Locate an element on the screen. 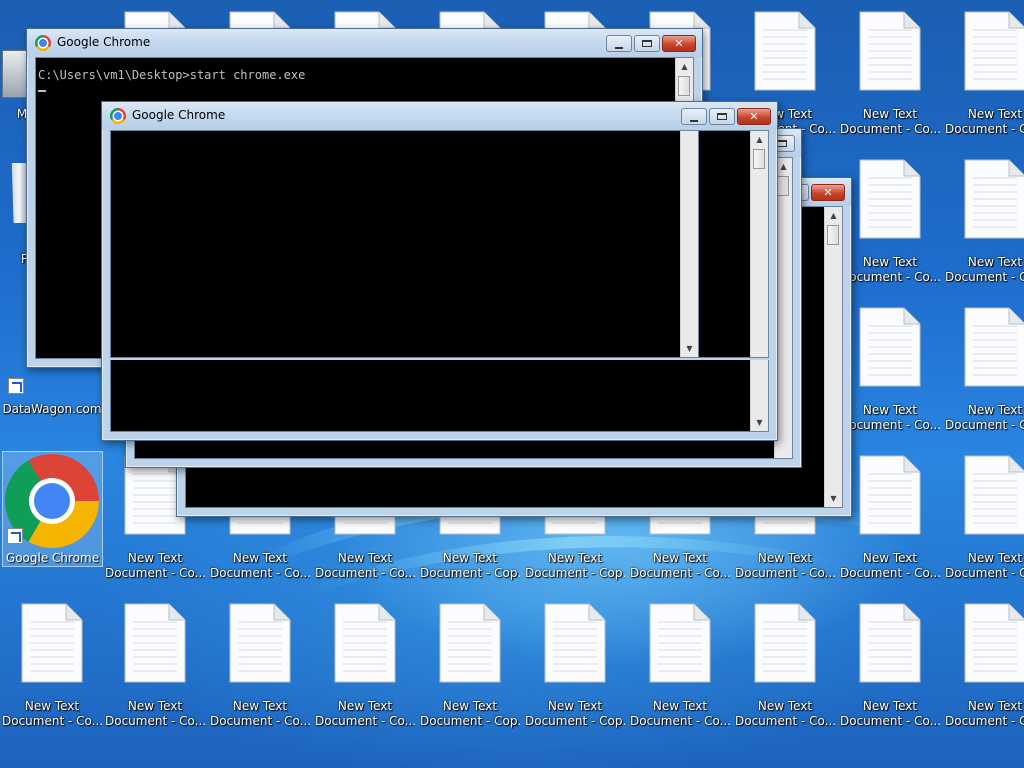 This screenshot has height=768, width=1024. desktop-shortcut-label: DataWagon.com is located at coordinates (52, 409).